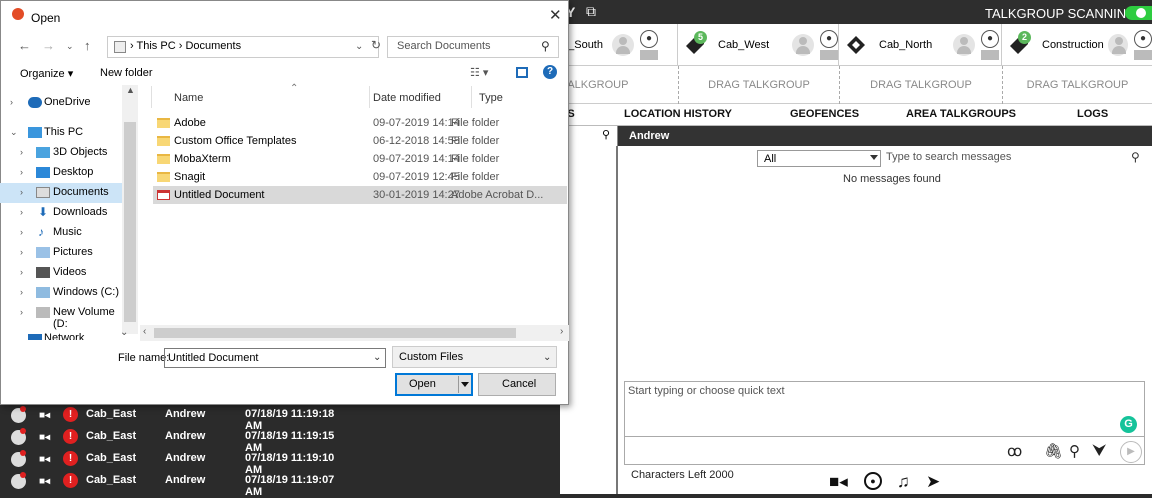 This screenshot has width=1152, height=498. Describe the element at coordinates (920, 45) in the screenshot. I see `talkgroup-card: Cab_North ●` at that location.